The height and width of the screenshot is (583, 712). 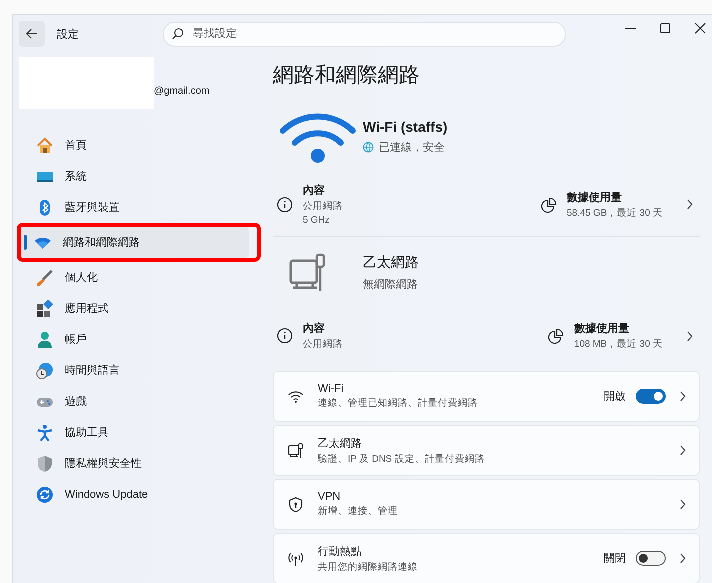 What do you see at coordinates (615, 397) in the screenshot?
I see `toggle-state-label: 開啟` at bounding box center [615, 397].